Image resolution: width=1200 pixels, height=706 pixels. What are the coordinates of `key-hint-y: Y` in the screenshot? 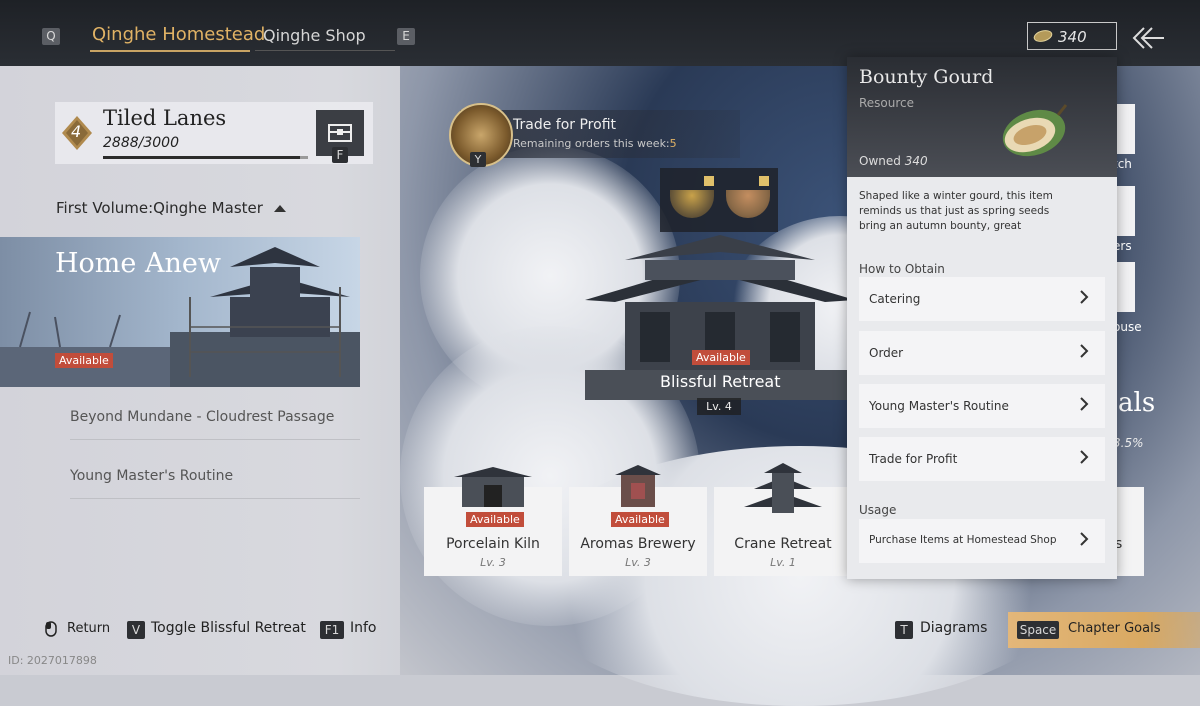 It's located at (478, 159).